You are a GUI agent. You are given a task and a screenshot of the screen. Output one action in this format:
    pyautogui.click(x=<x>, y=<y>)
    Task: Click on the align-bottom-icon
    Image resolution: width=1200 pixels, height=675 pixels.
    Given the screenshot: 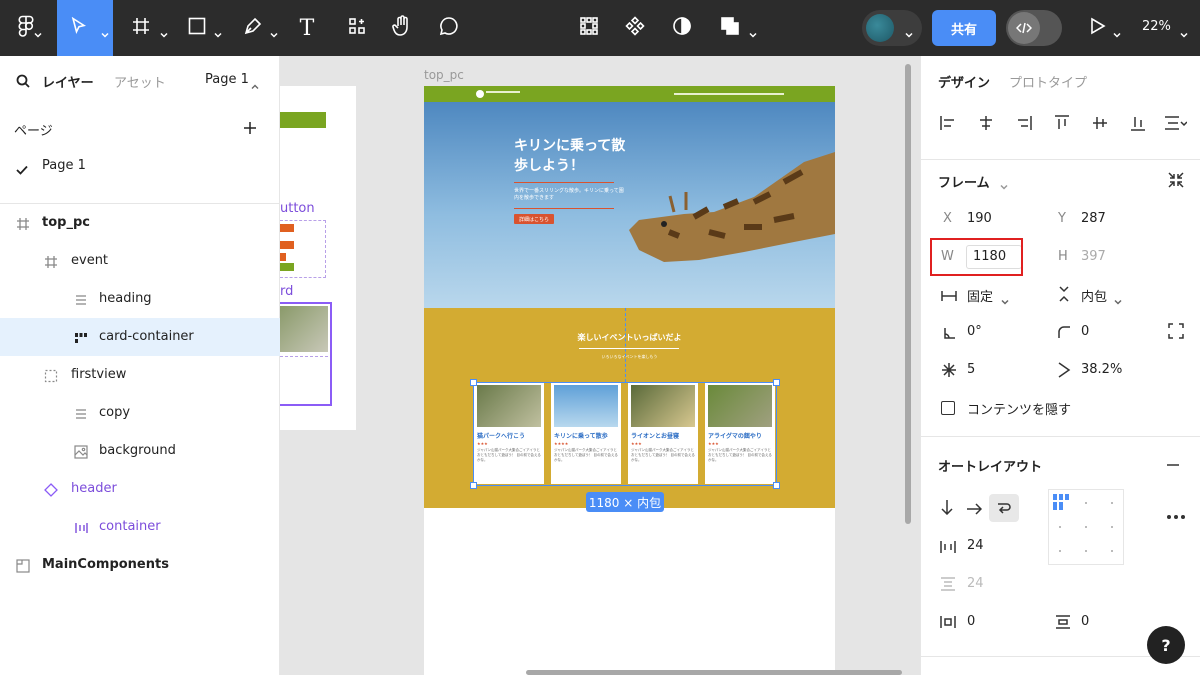 What is the action you would take?
    pyautogui.click(x=1138, y=125)
    